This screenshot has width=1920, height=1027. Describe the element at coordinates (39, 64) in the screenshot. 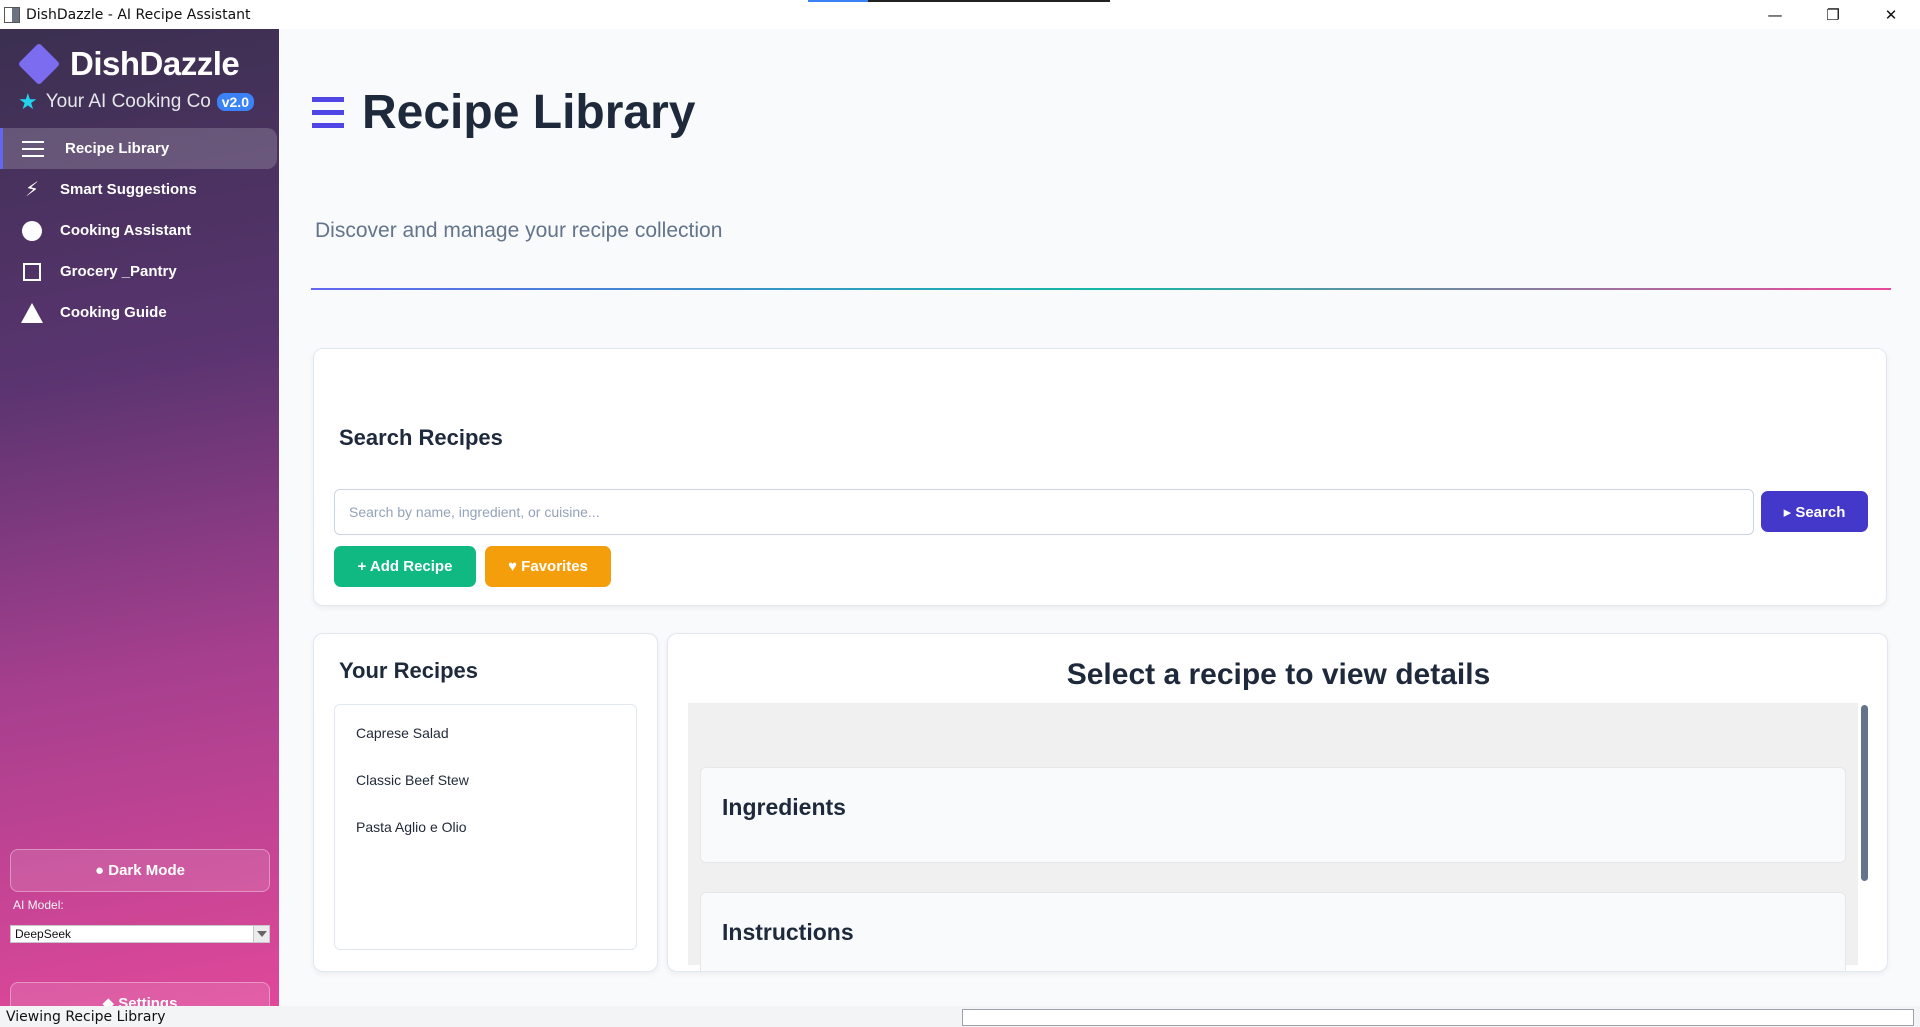

I see `diamond-logo-icon` at that location.